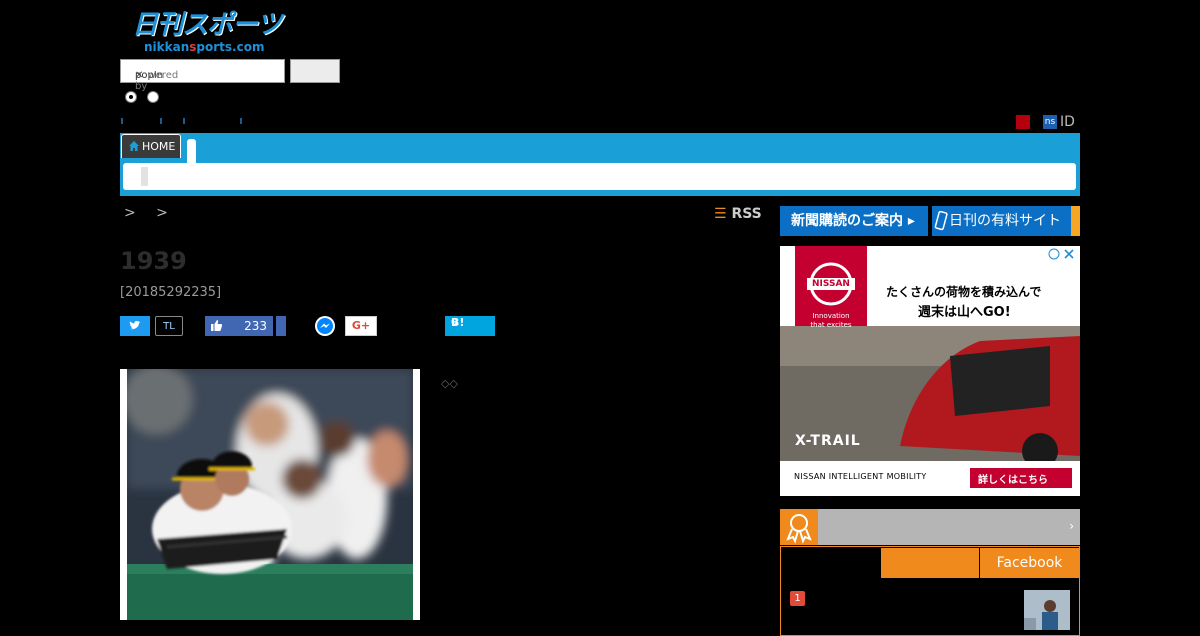  I want to click on tab-second, so click(191, 151).